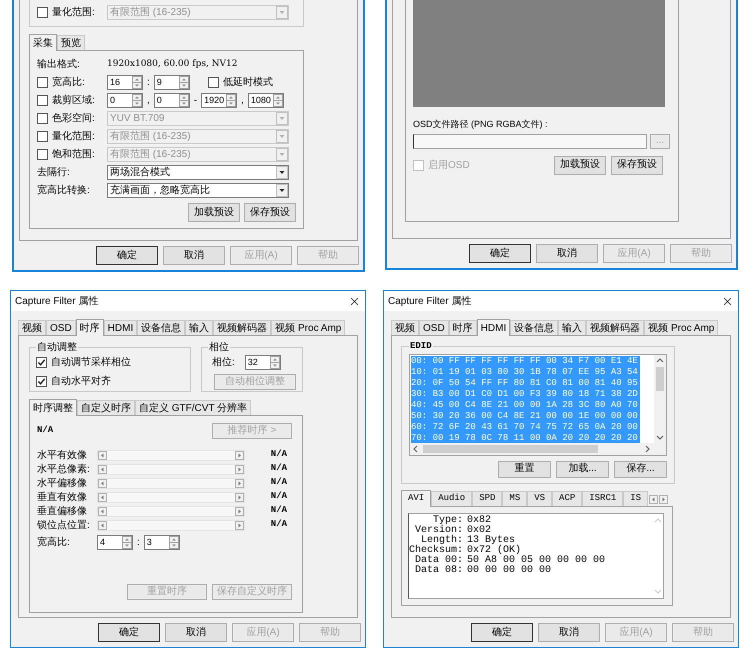 This screenshot has height=650, width=750. I want to click on dropdown: 充满画面，忽略宽高比, so click(198, 190).